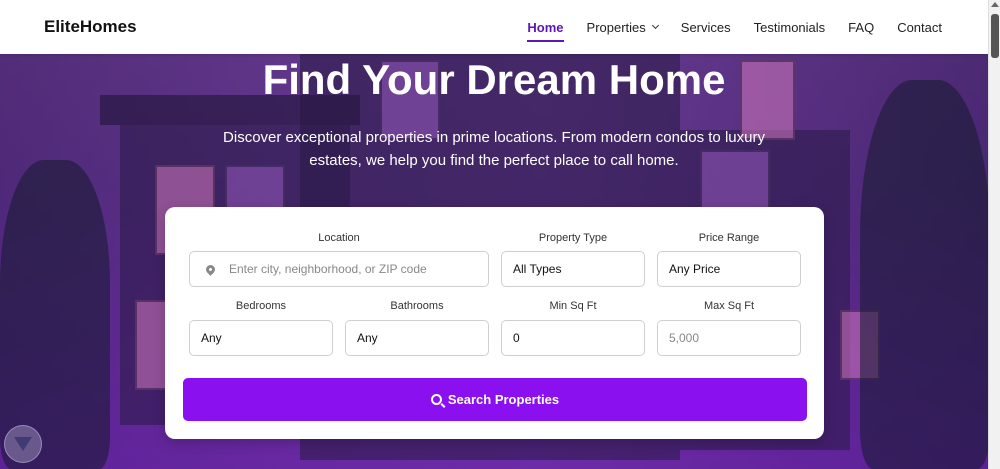 The width and height of the screenshot is (1000, 469). Describe the element at coordinates (436, 399) in the screenshot. I see `search-icon` at that location.